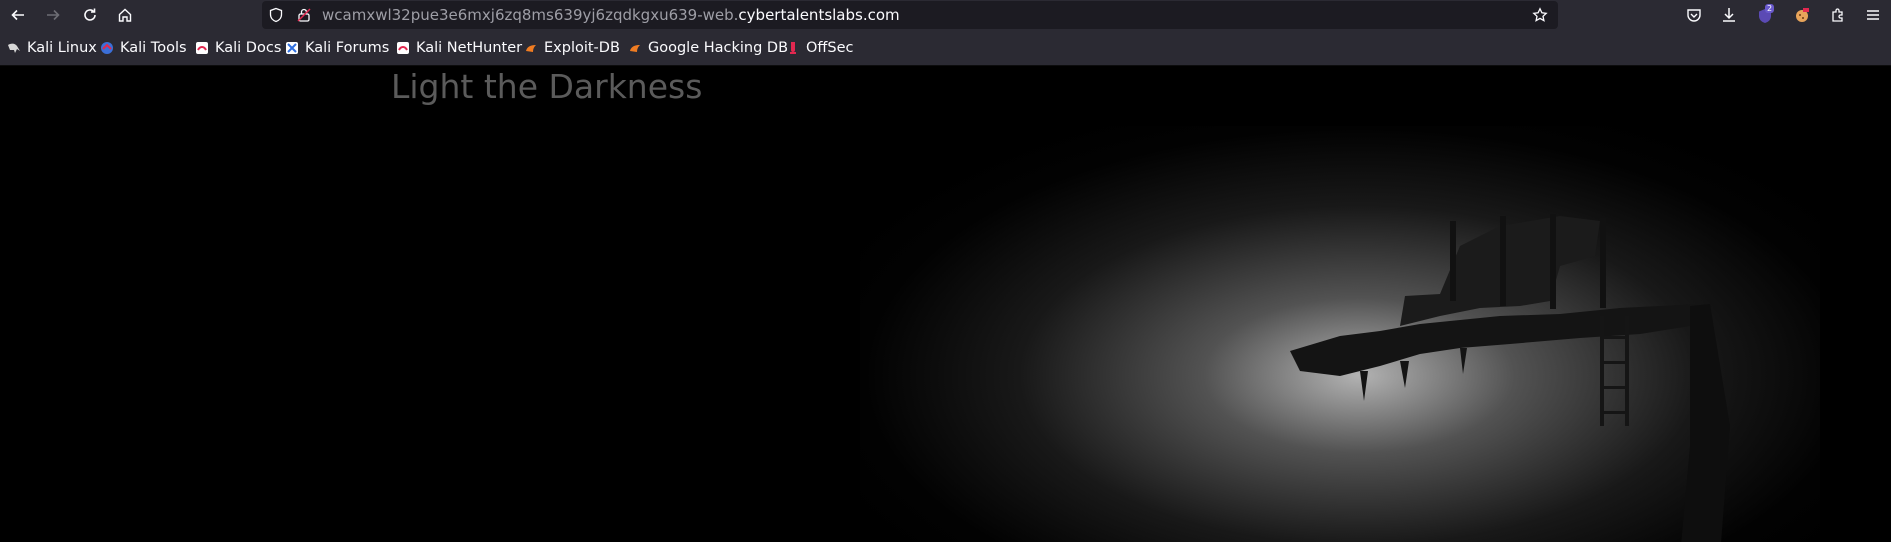 This screenshot has height=542, width=1891. What do you see at coordinates (635, 48) in the screenshot?
I see `ghdb-icon` at bounding box center [635, 48].